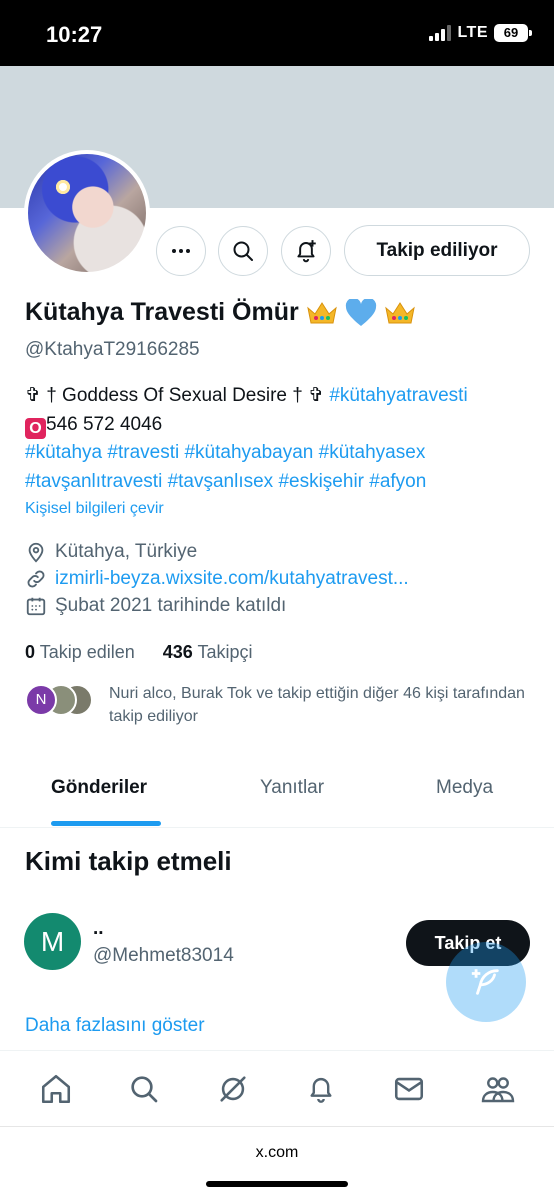 Image resolution: width=554 pixels, height=1200 pixels. I want to click on joined-row: Şubat 2021 tarihinde katıldı, so click(155, 606).